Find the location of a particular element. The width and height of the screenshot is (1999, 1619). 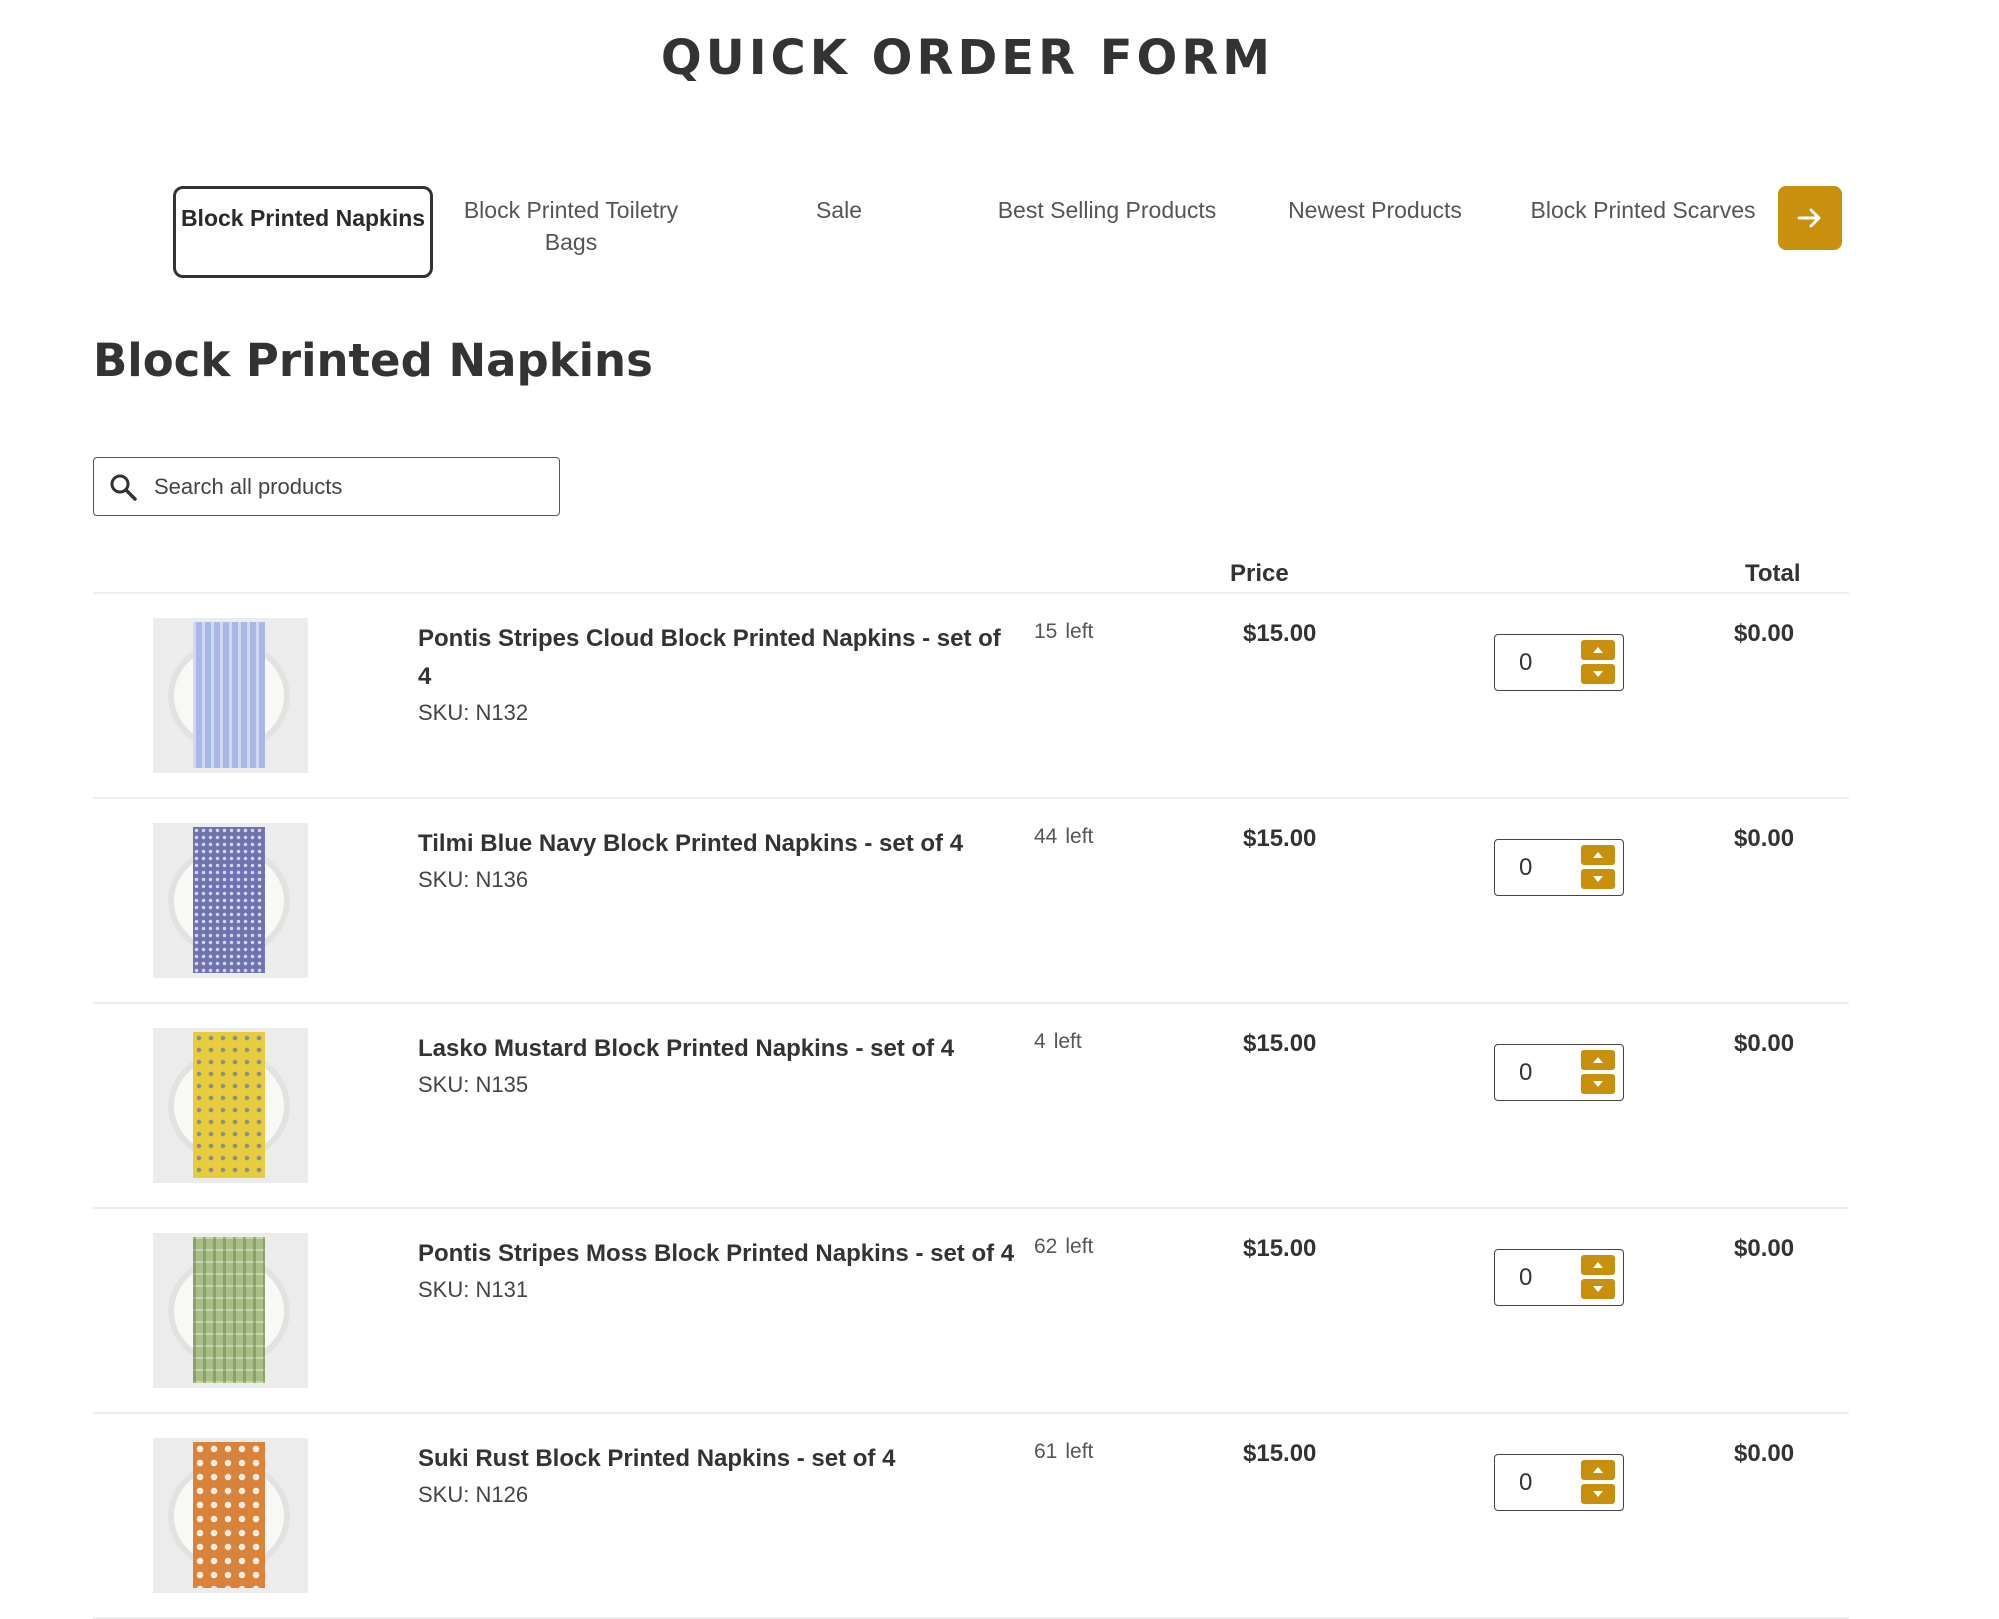

search-icon is located at coordinates (123, 487).